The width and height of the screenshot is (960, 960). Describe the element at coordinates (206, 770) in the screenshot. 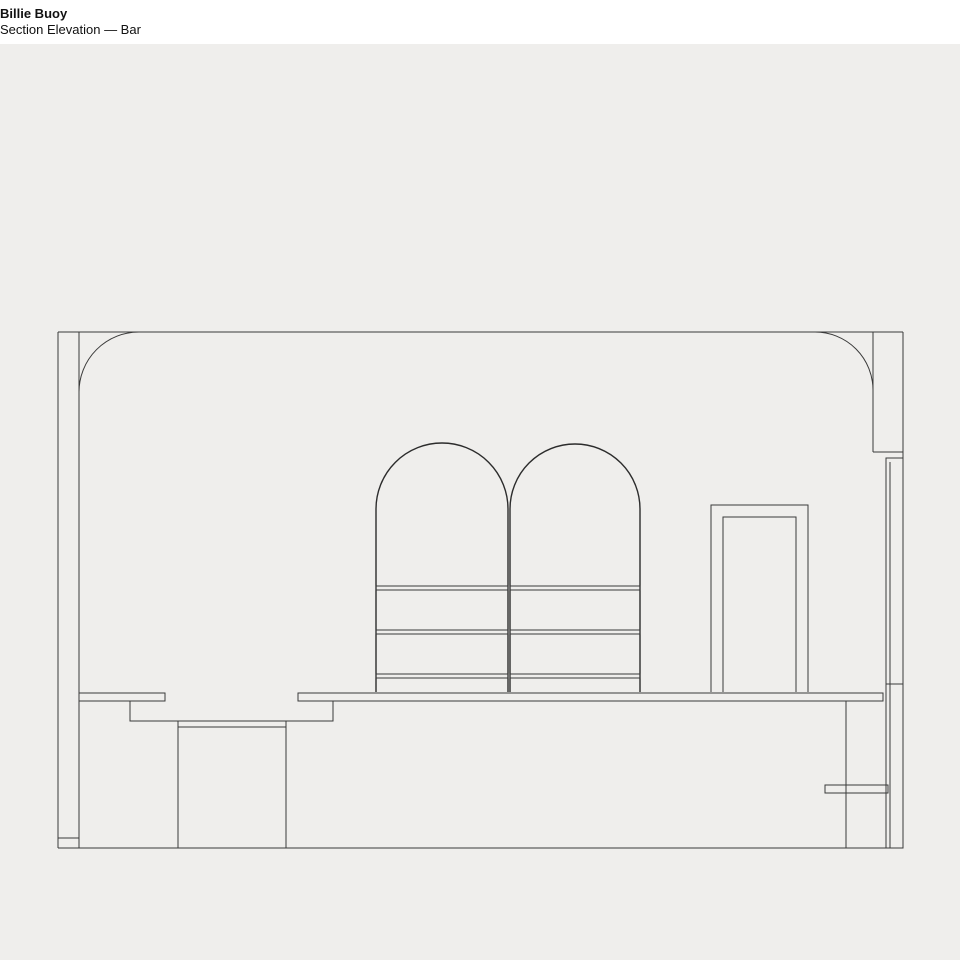

I see `service-counter` at that location.